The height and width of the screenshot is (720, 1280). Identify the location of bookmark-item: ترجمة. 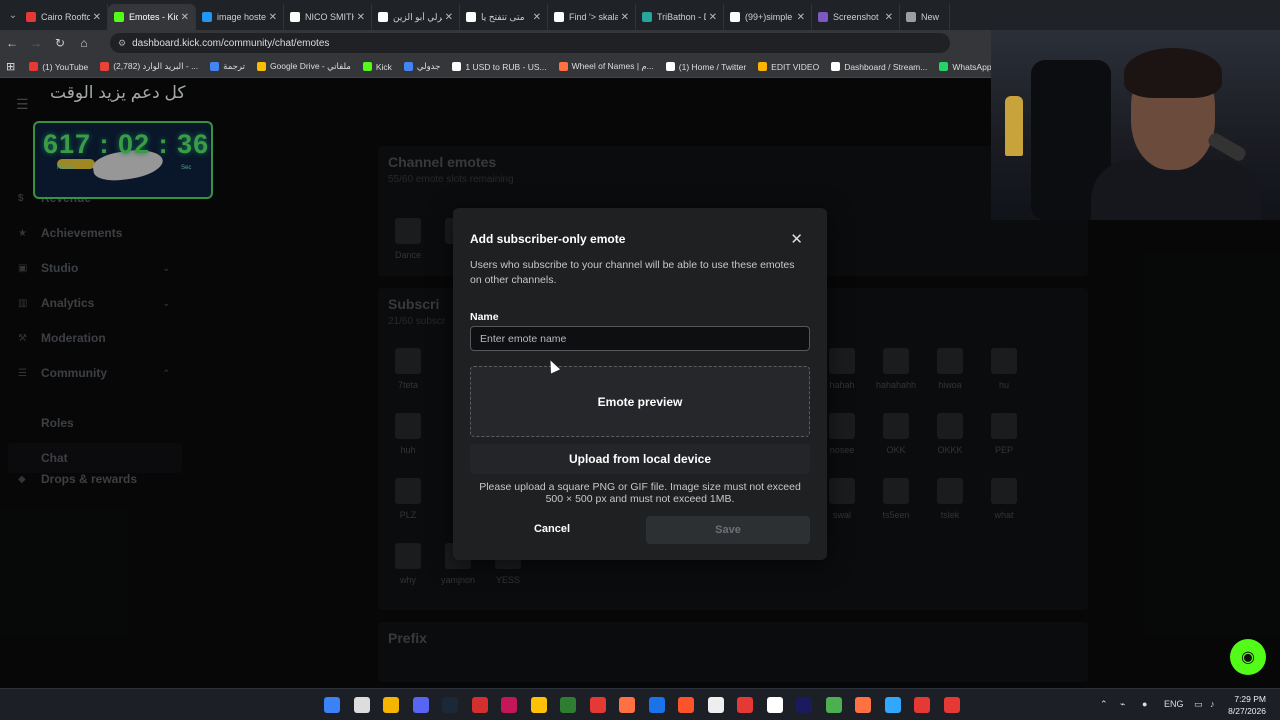
(227, 66).